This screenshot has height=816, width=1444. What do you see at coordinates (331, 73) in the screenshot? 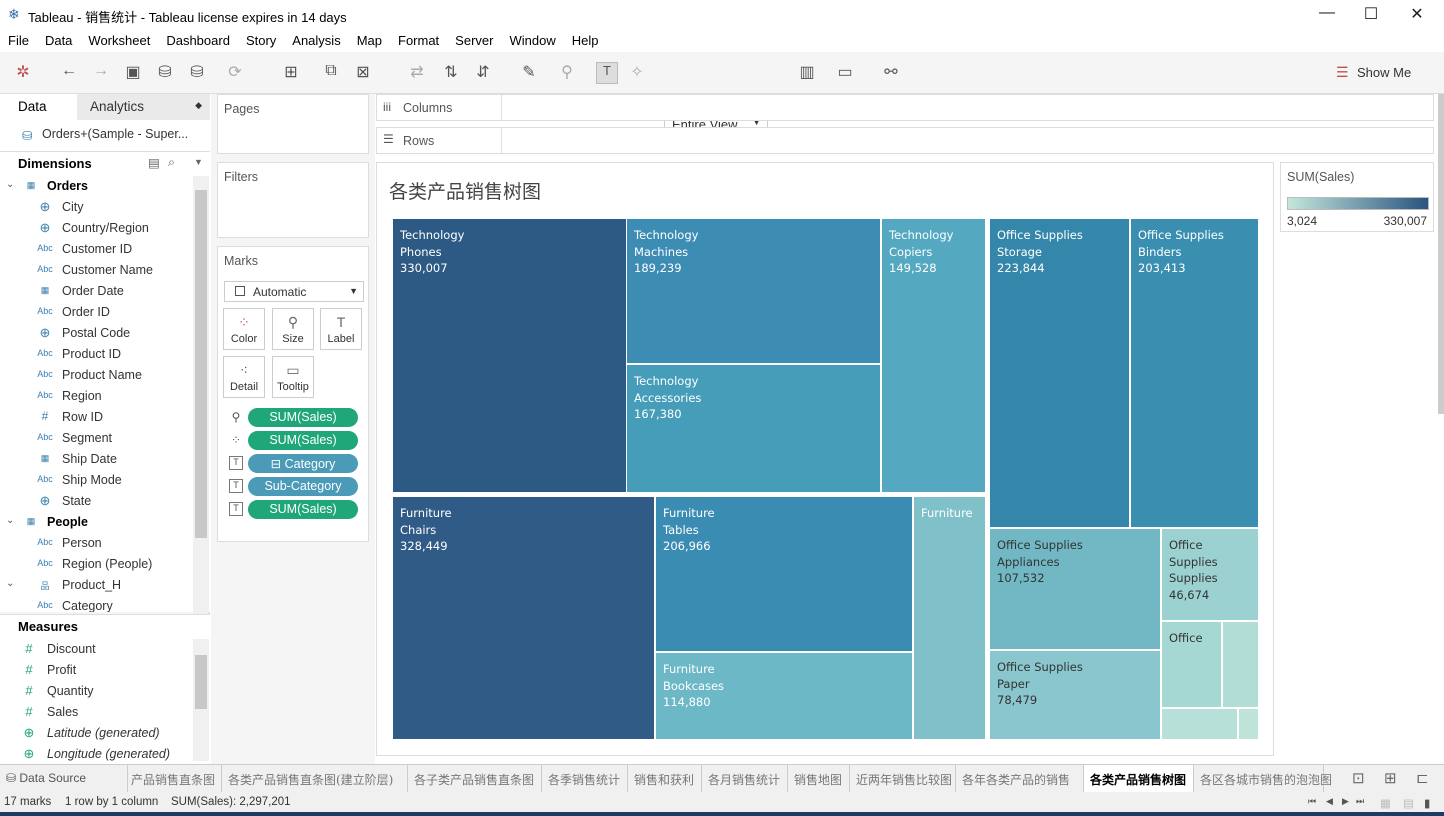
I see `duplicate-icon: ⧉` at bounding box center [331, 73].